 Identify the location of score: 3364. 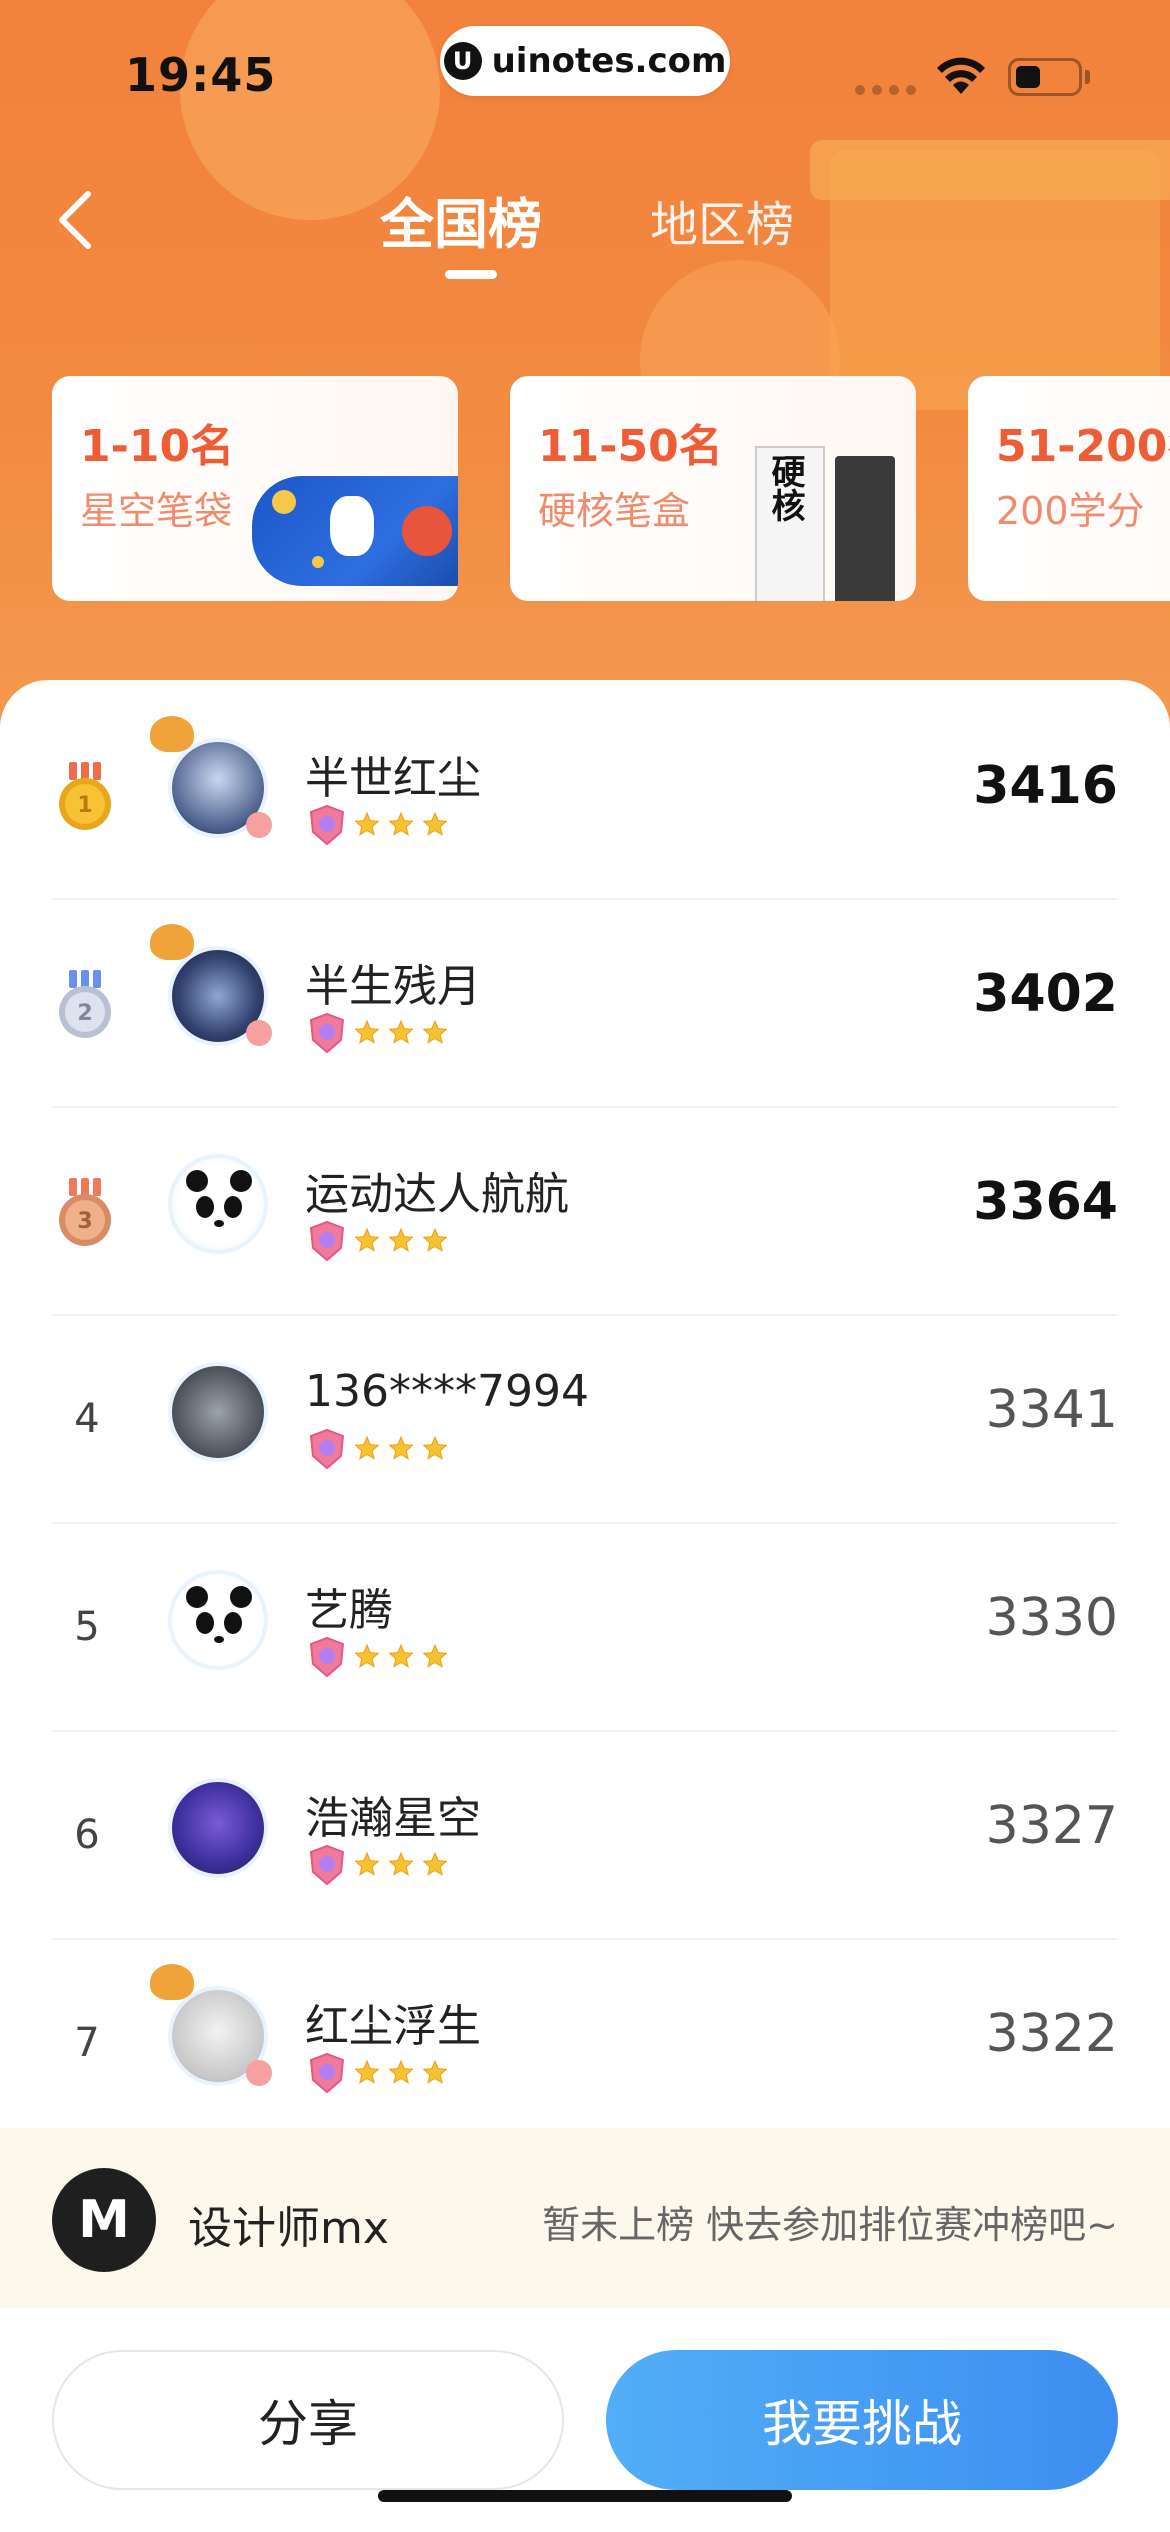
(1045, 1202).